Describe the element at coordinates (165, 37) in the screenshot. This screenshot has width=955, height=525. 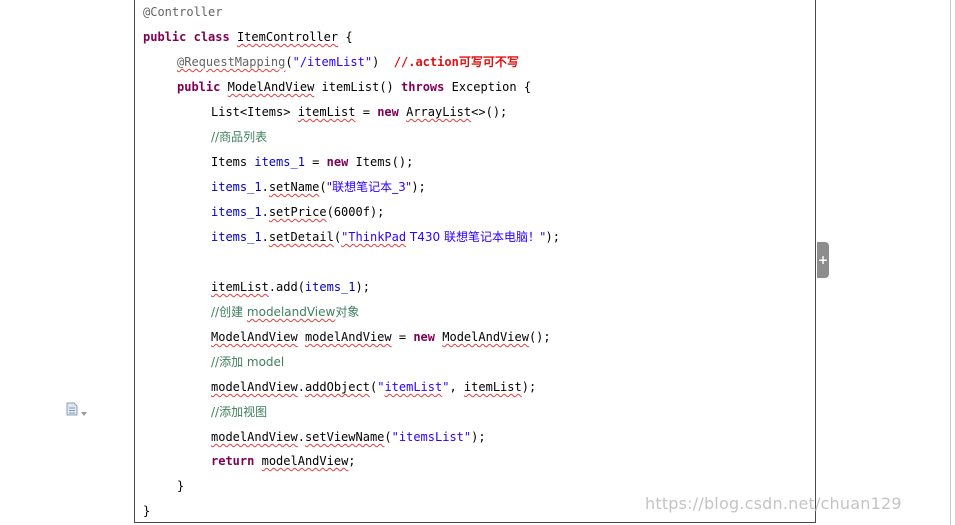
I see `keyword: public` at that location.